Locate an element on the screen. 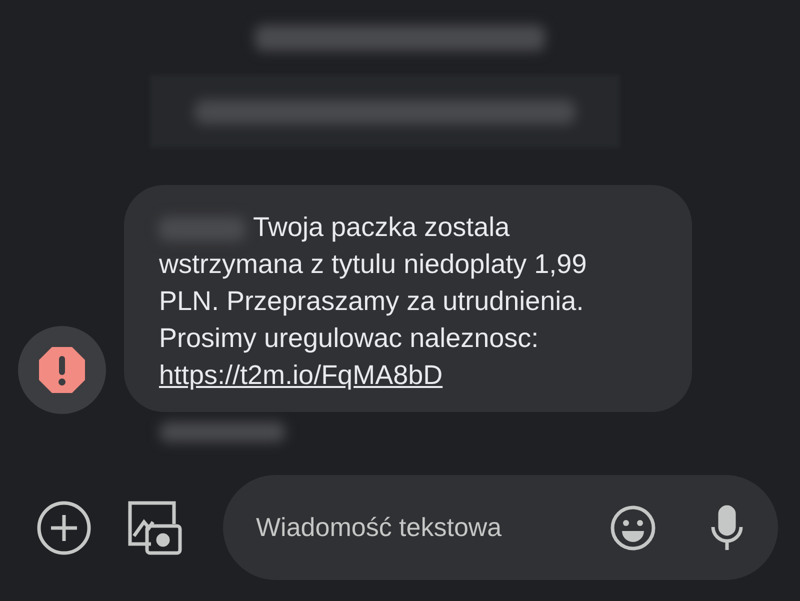 The height and width of the screenshot is (601, 800). message-input-field: Wiadomość tekstowa is located at coordinates (432, 527).